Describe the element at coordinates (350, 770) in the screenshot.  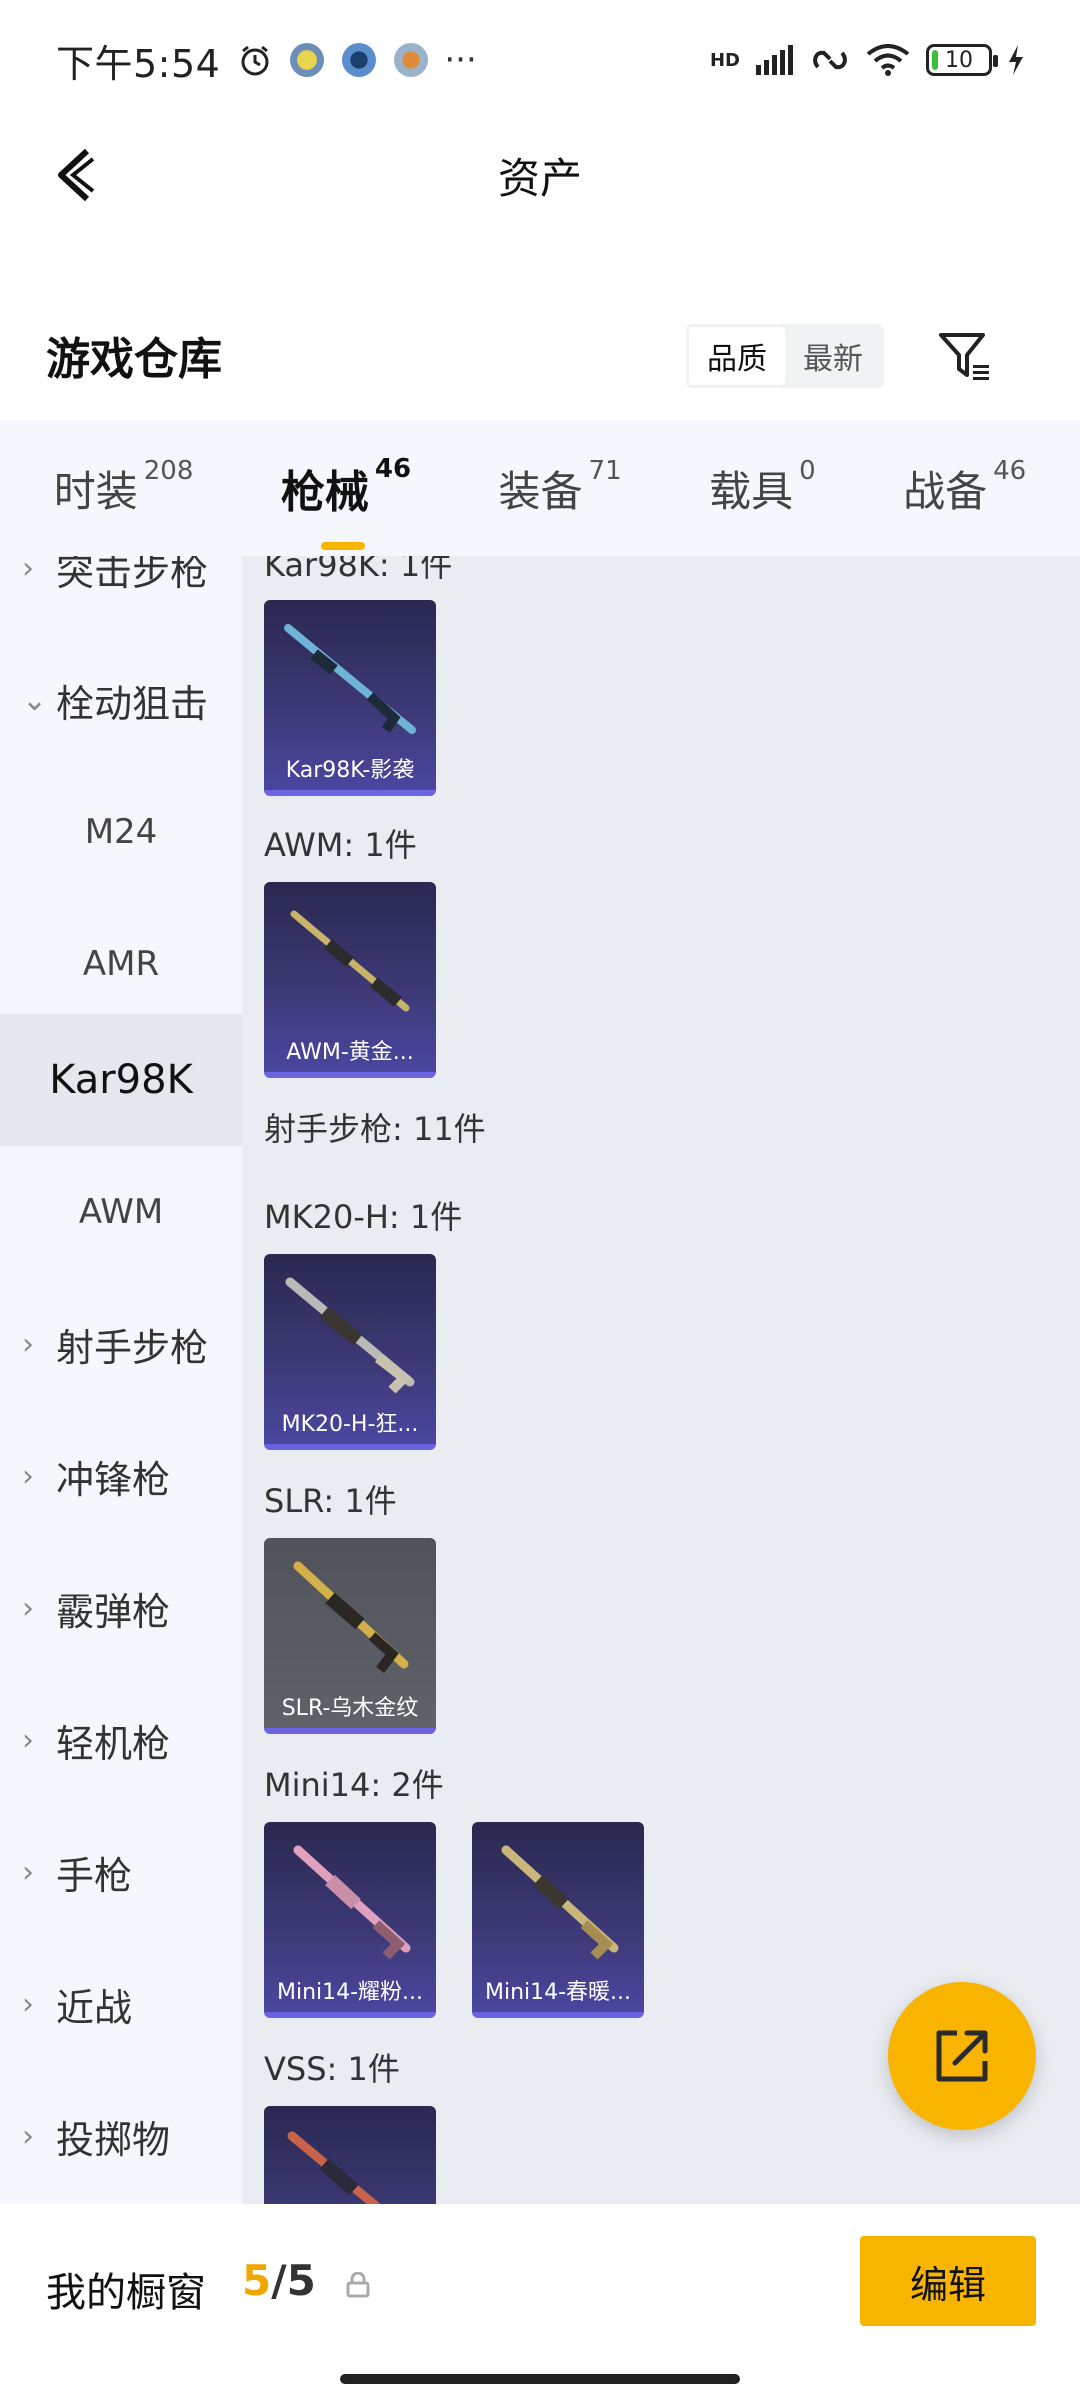
I see `card-label: Kar98K-影袭` at that location.